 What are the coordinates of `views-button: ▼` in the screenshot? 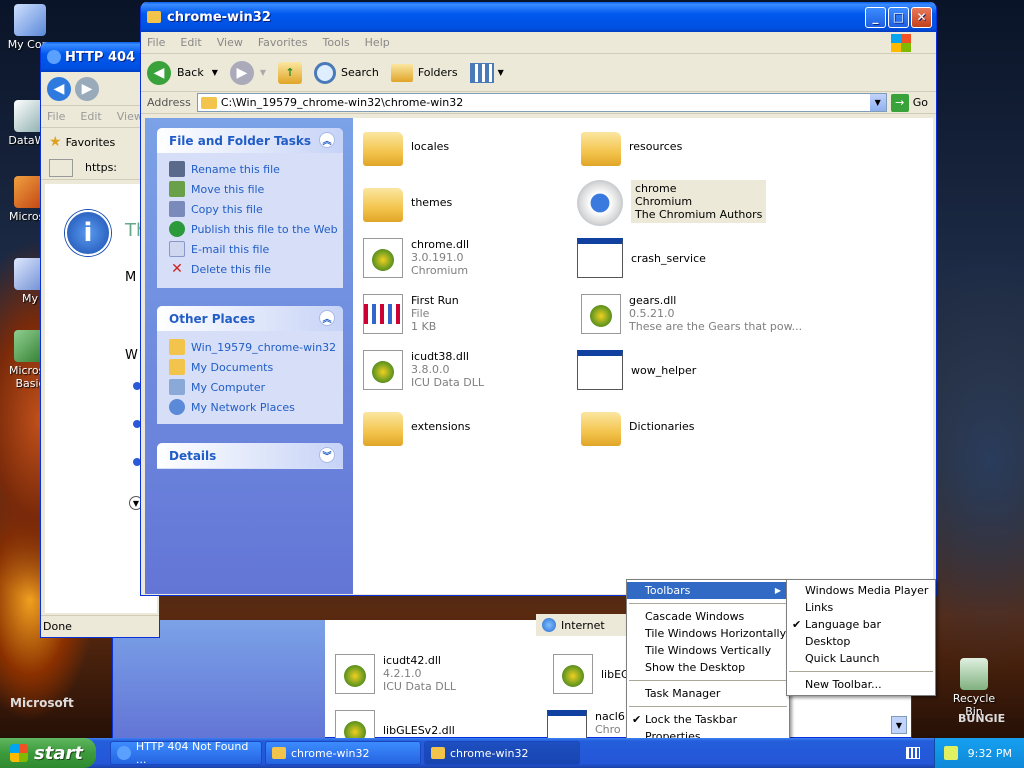 It's located at (486, 72).